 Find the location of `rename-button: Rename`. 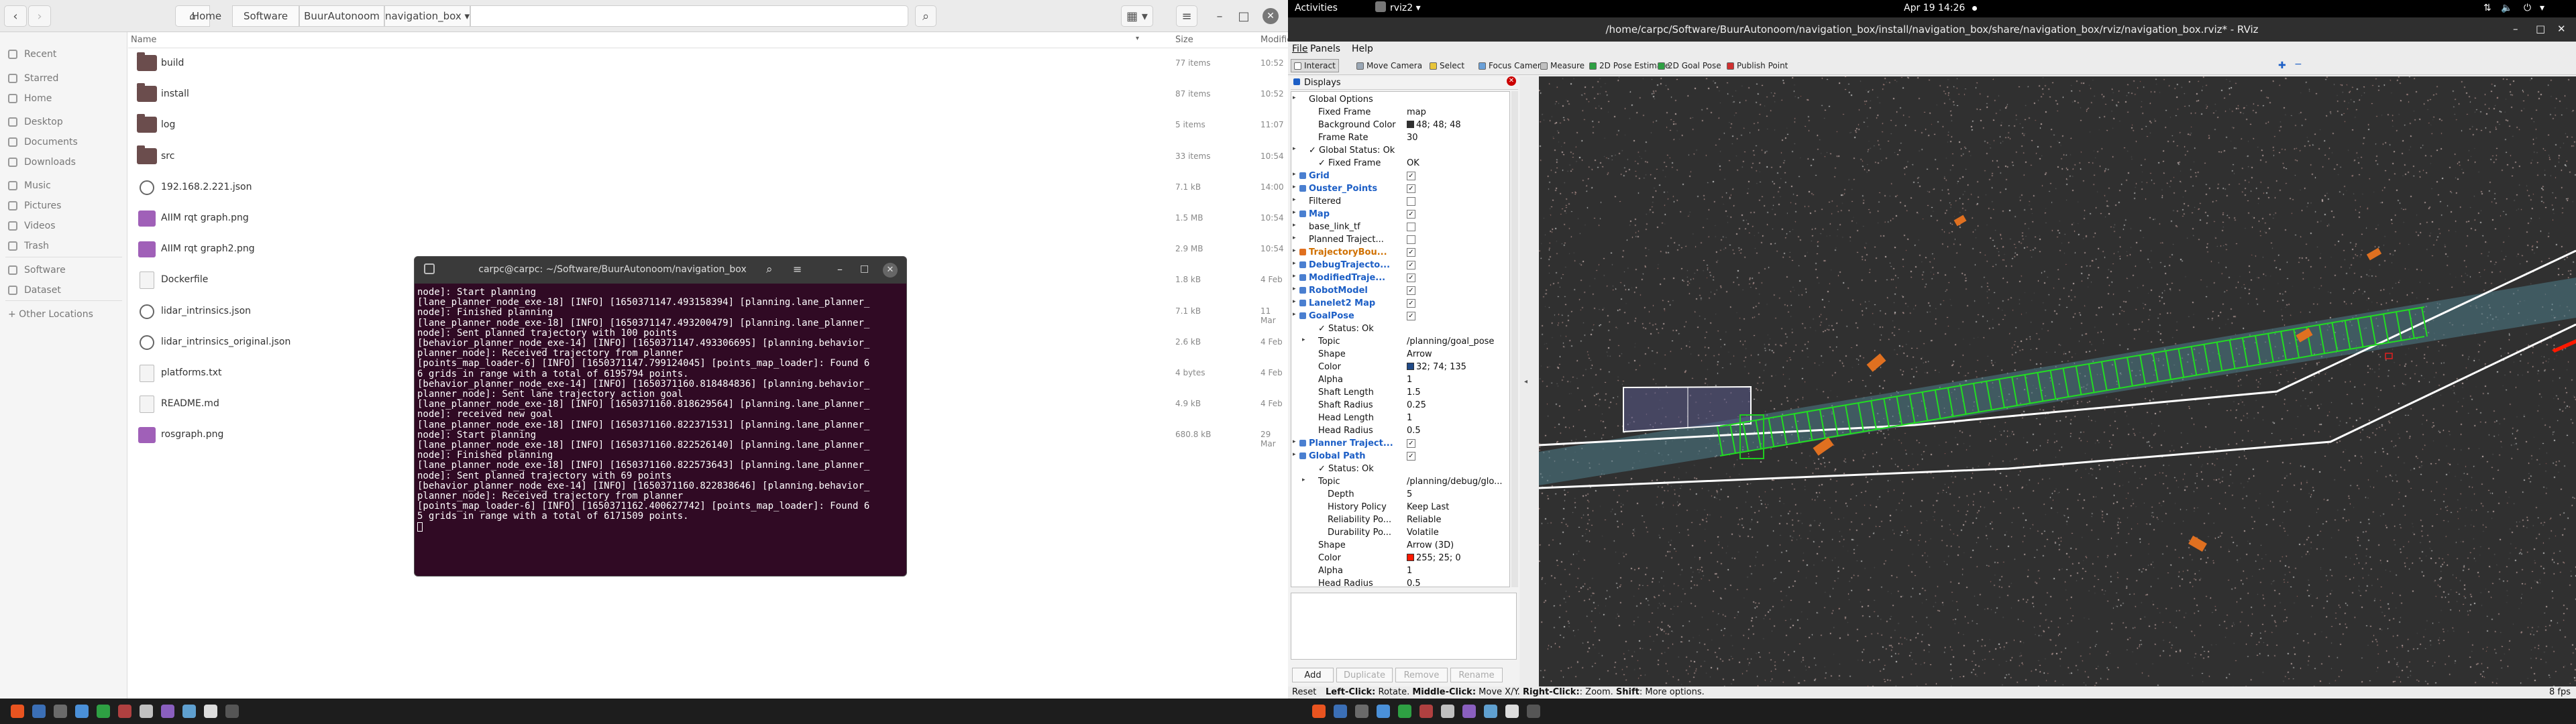

rename-button: Rename is located at coordinates (1476, 675).